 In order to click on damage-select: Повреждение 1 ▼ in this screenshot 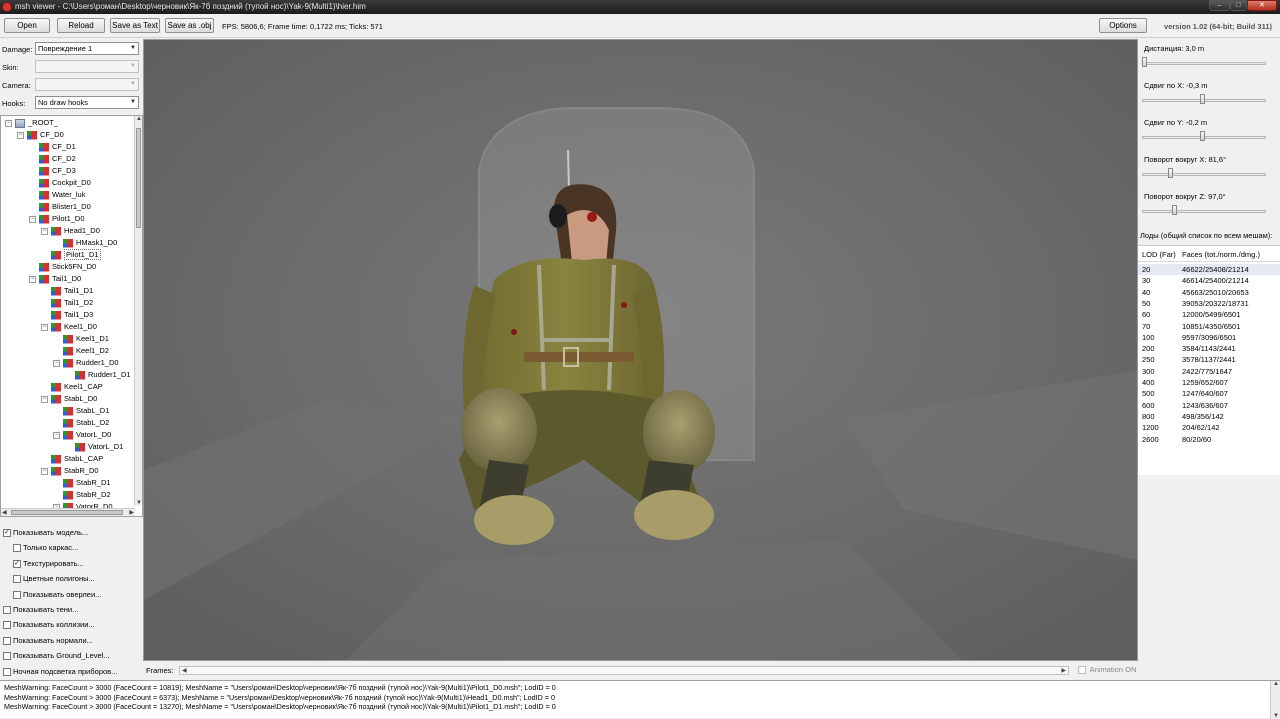, I will do `click(87, 48)`.